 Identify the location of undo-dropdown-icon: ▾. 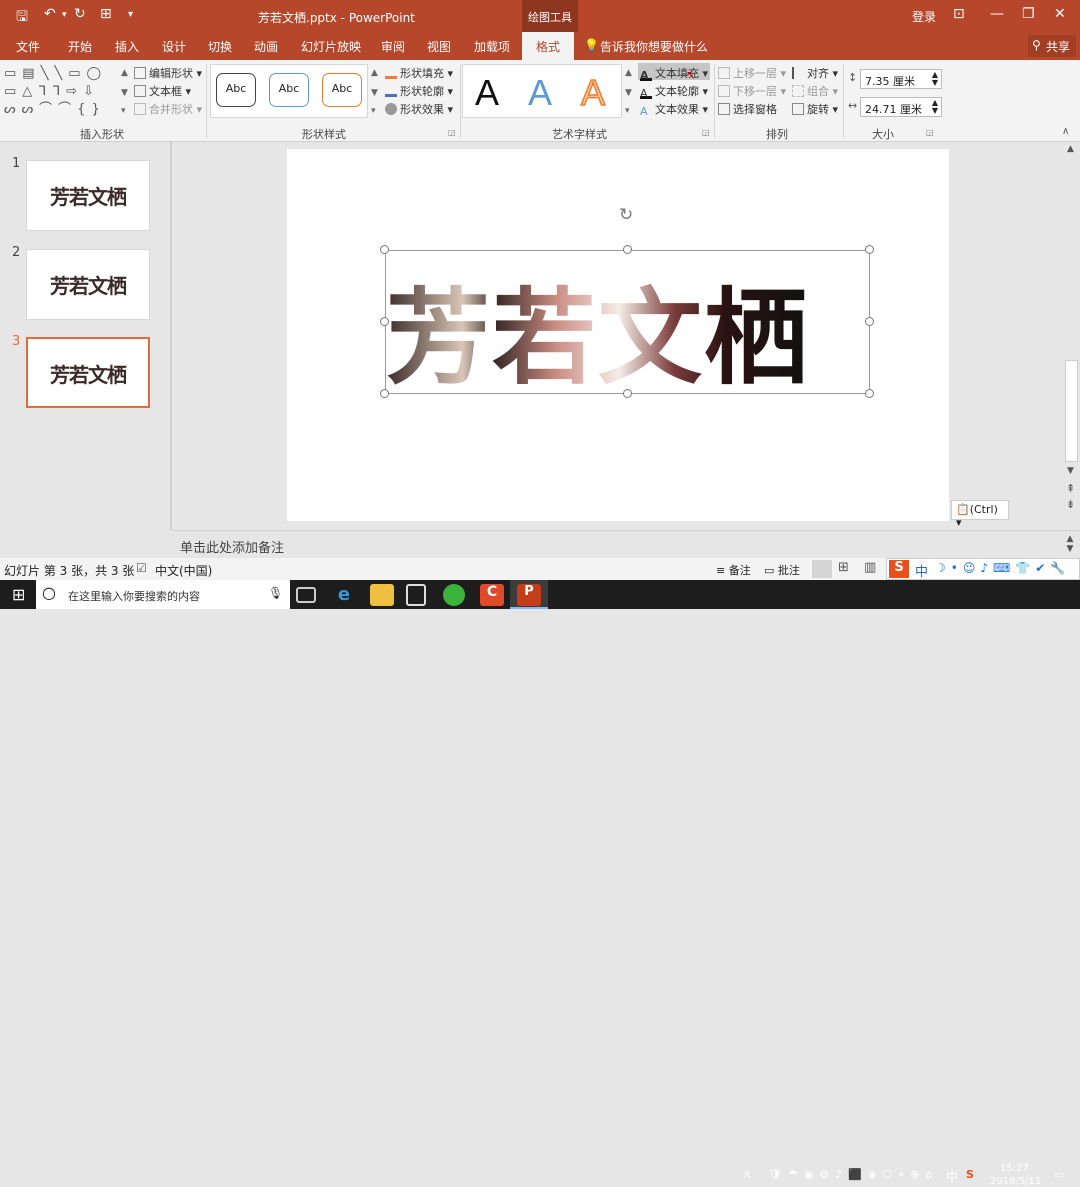
(64, 15).